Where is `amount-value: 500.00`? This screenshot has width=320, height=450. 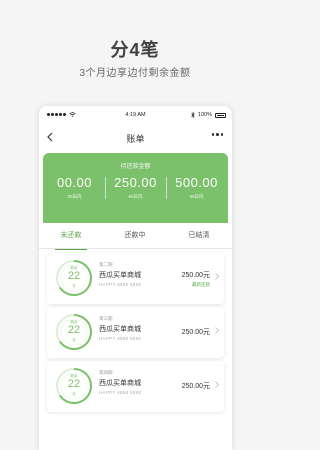 amount-value: 500.00 is located at coordinates (196, 182).